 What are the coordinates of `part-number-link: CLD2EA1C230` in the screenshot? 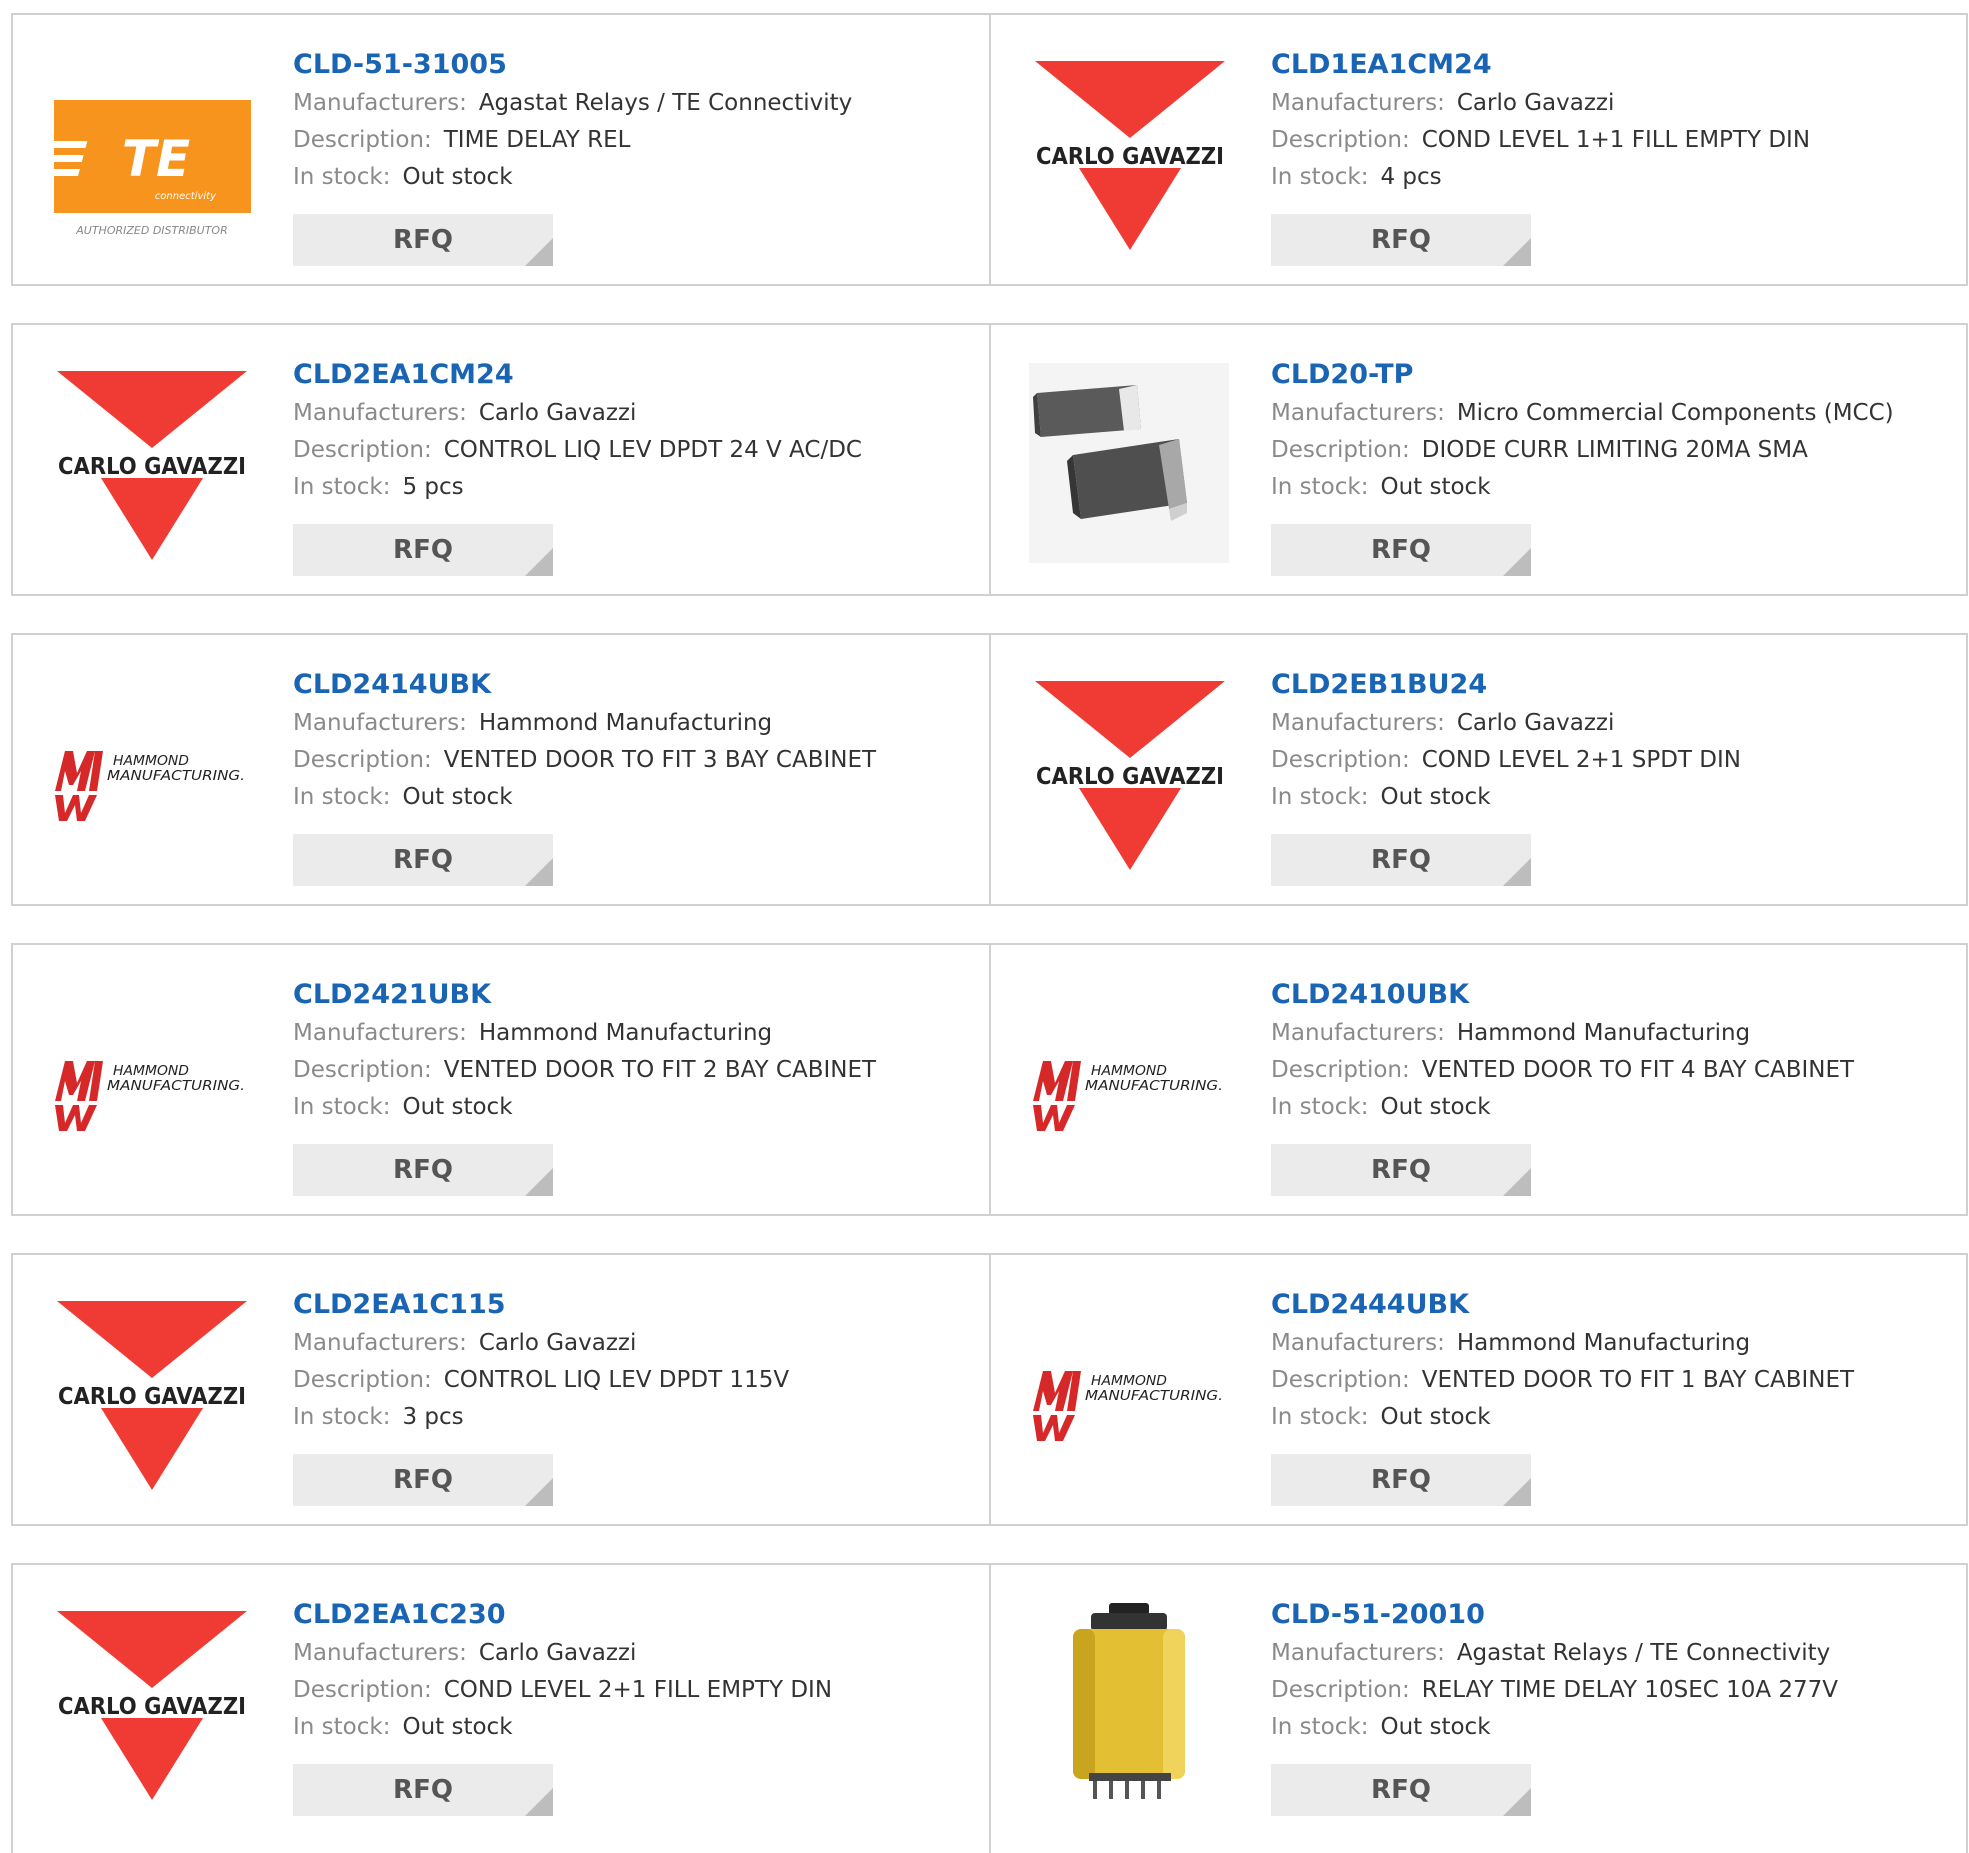 It's located at (636, 1615).